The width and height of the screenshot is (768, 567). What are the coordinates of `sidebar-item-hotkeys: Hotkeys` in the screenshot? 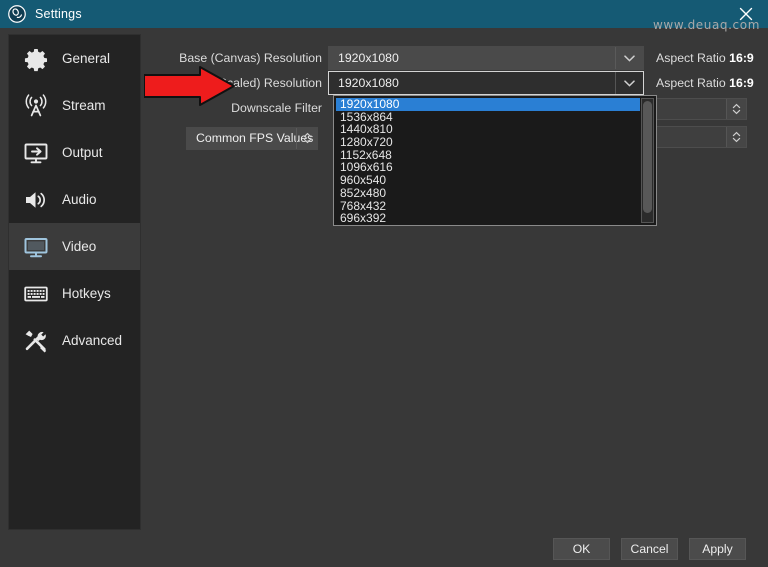 It's located at (74, 293).